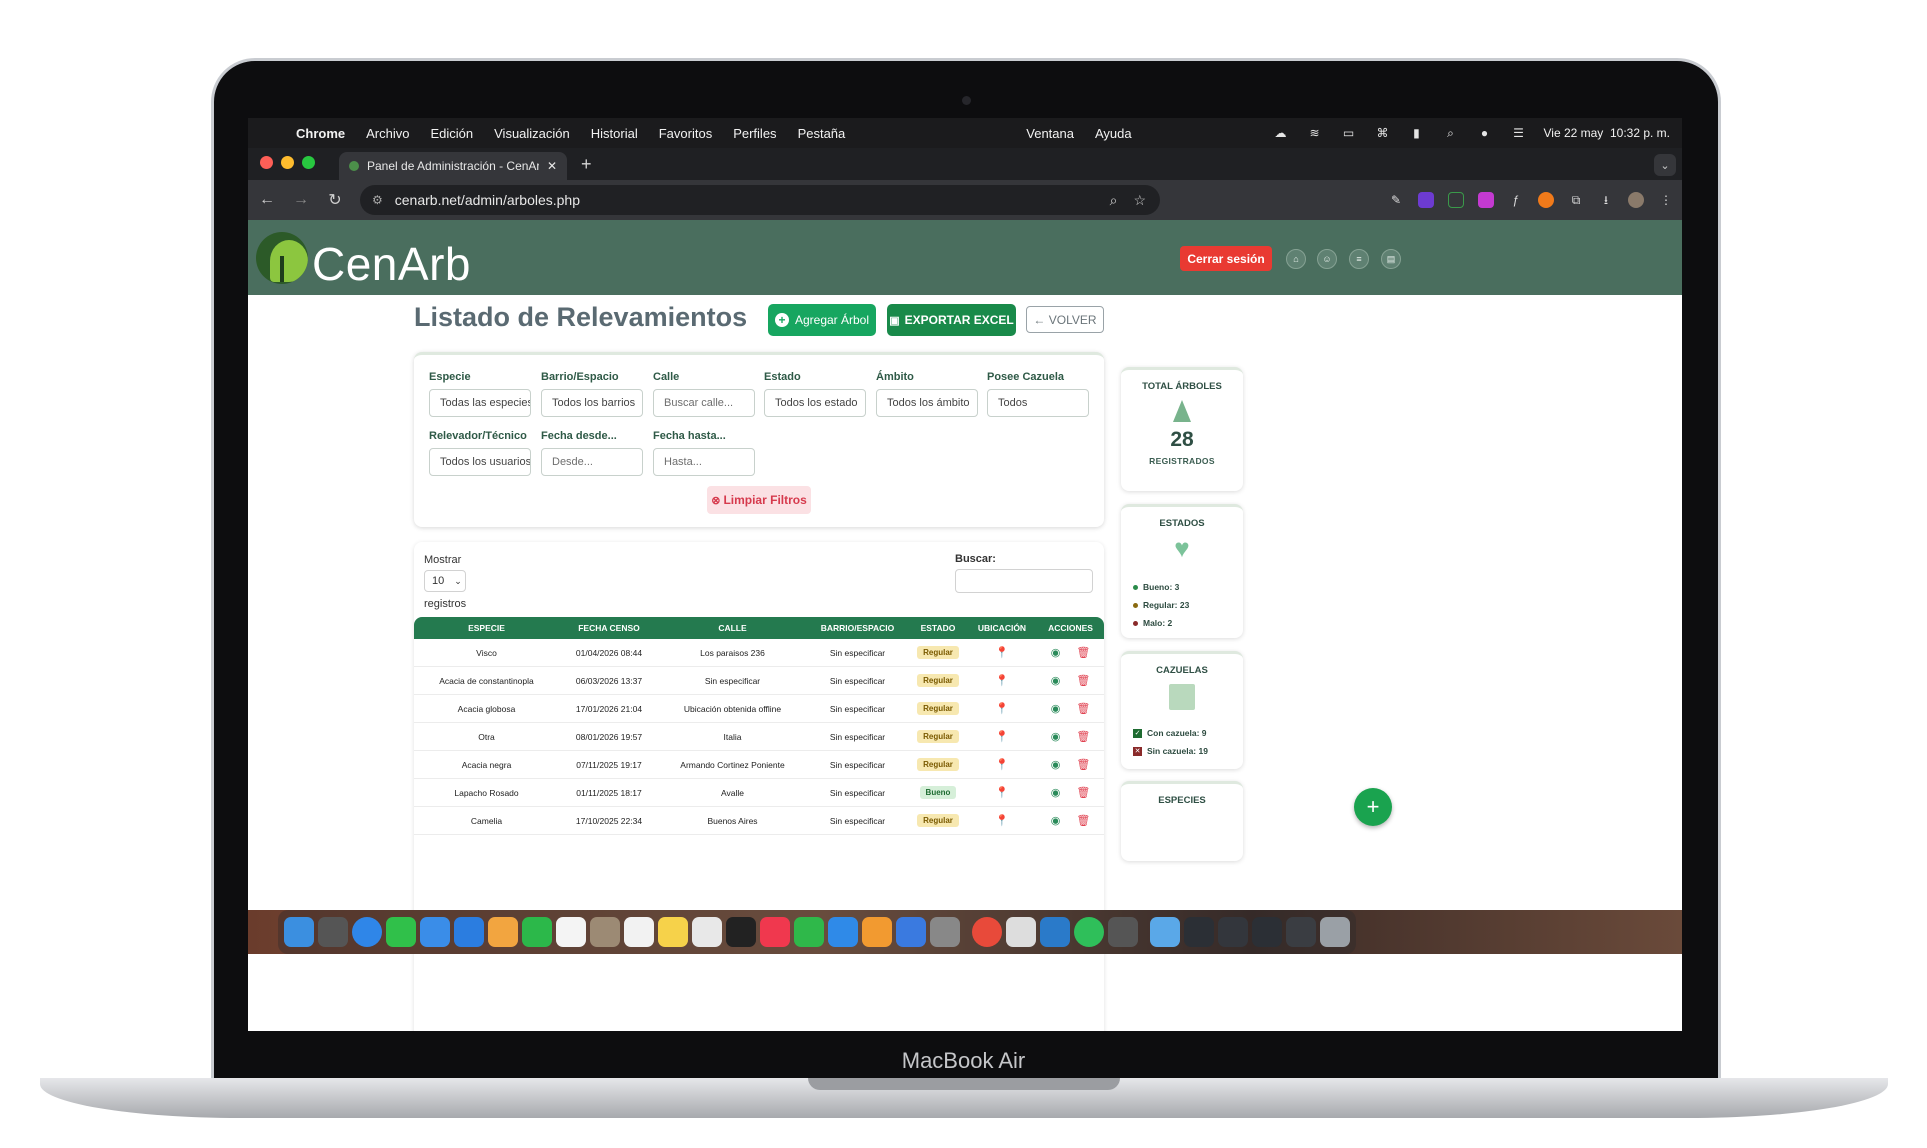  Describe the element at coordinates (586, 164) in the screenshot. I see `new-tab-button: +` at that location.